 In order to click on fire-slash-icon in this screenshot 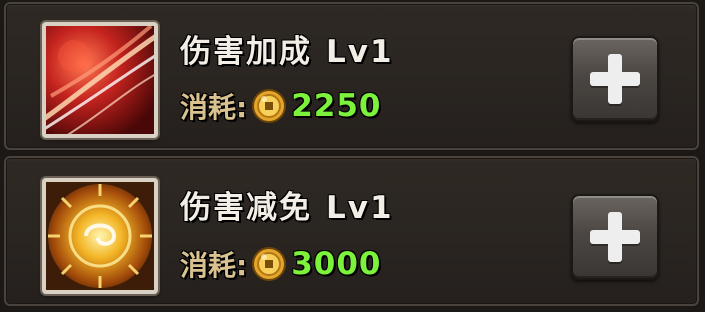, I will do `click(100, 80)`.